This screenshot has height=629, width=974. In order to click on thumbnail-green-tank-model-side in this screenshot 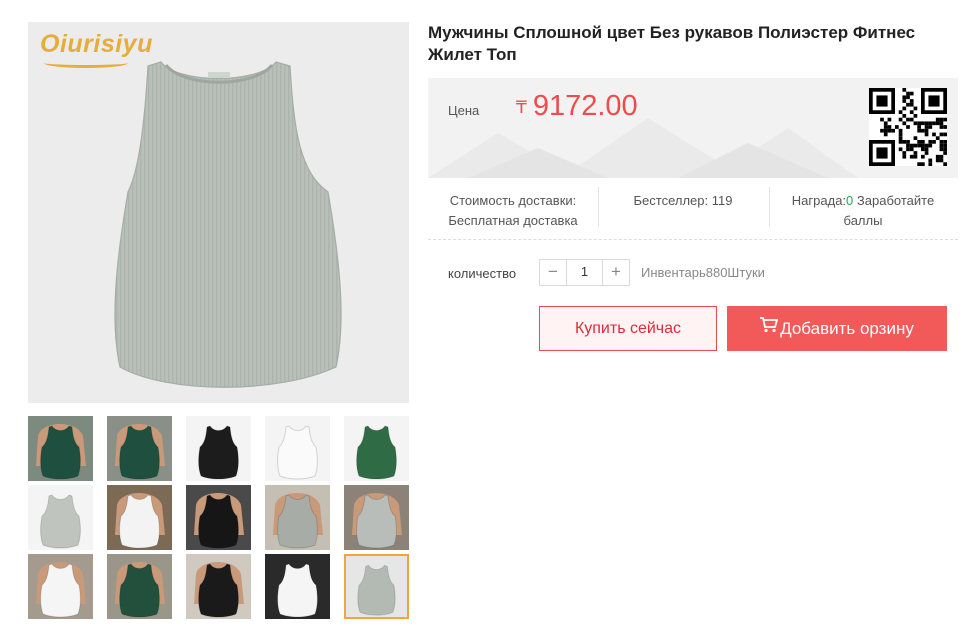, I will do `click(139, 448)`.